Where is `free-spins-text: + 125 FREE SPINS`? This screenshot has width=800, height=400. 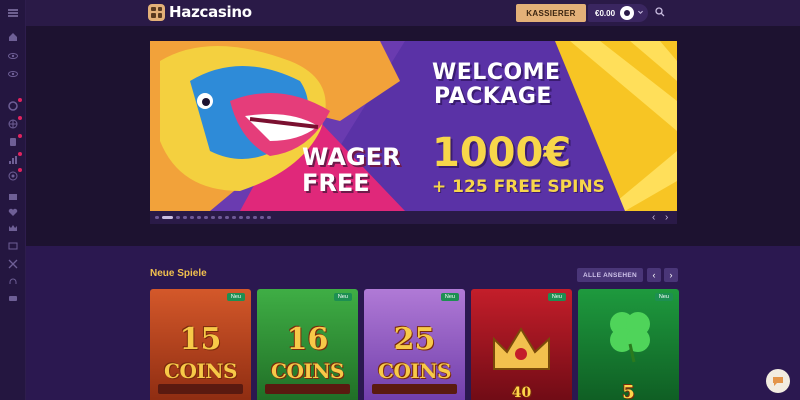
free-spins-text: + 125 FREE SPINS is located at coordinates (518, 187).